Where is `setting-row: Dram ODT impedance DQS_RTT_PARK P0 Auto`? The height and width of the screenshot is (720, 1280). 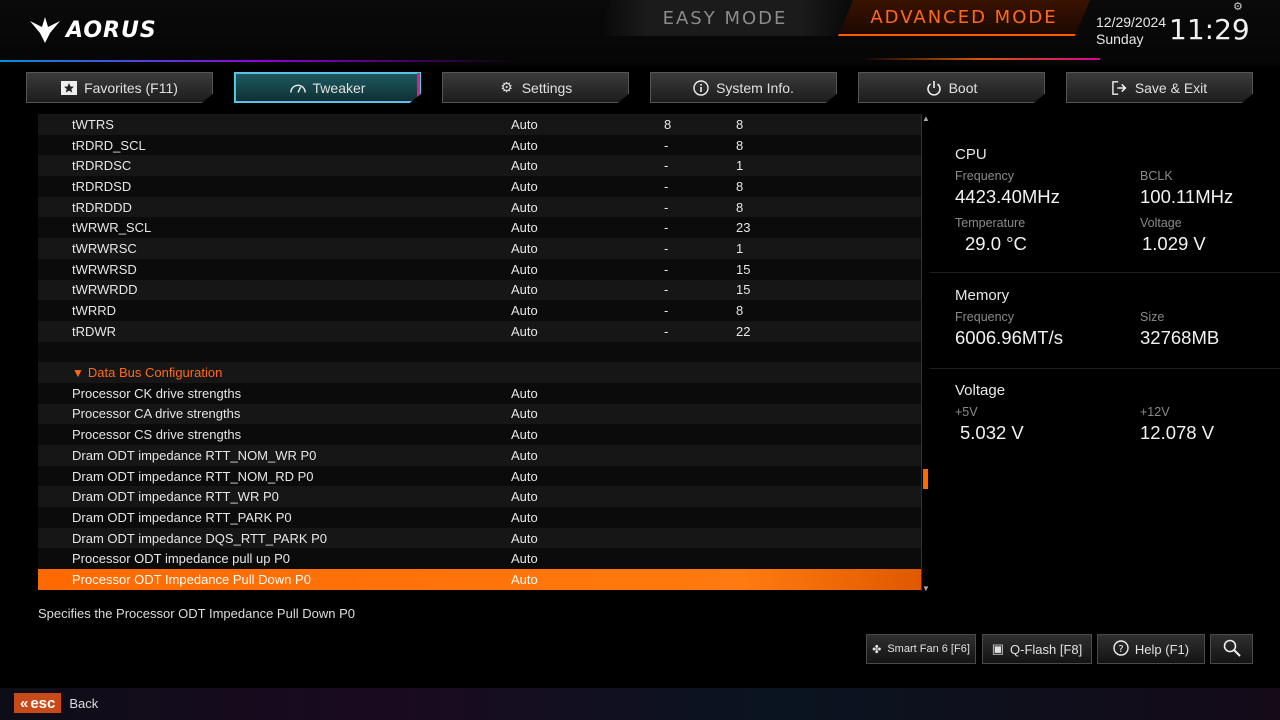 setting-row: Dram ODT impedance DQS_RTT_PARK P0 Auto is located at coordinates (479, 538).